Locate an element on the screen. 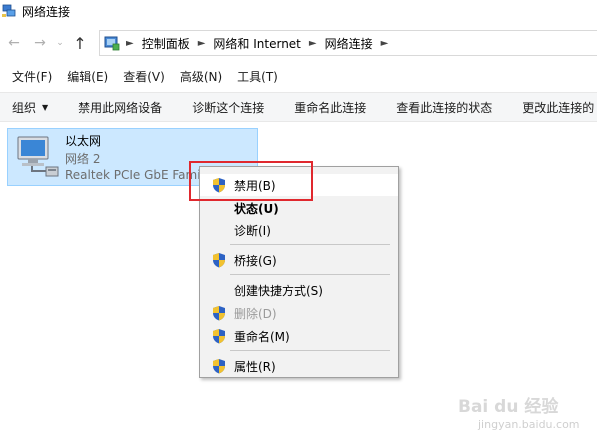  breadcrumb-control-panel: 控制面板 is located at coordinates (166, 43).